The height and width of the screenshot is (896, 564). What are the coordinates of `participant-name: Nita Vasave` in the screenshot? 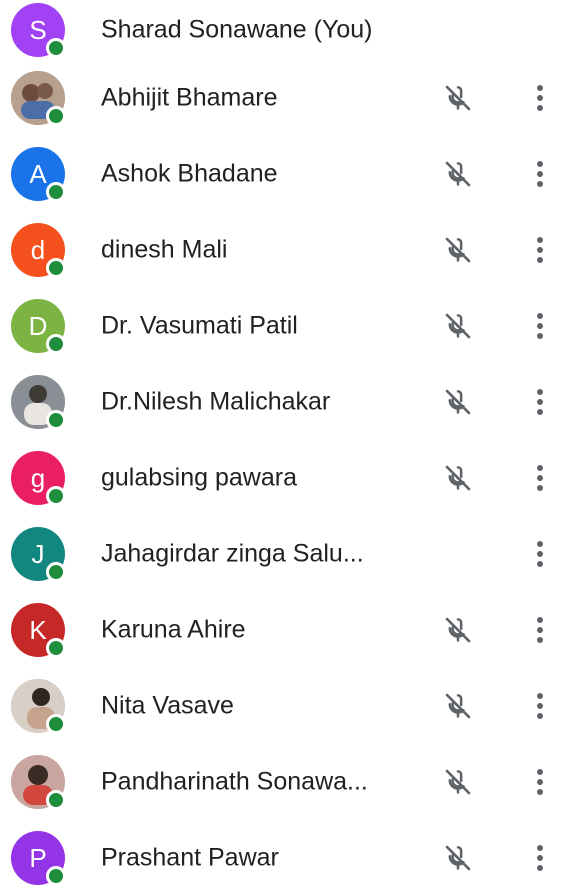 It's located at (167, 705).